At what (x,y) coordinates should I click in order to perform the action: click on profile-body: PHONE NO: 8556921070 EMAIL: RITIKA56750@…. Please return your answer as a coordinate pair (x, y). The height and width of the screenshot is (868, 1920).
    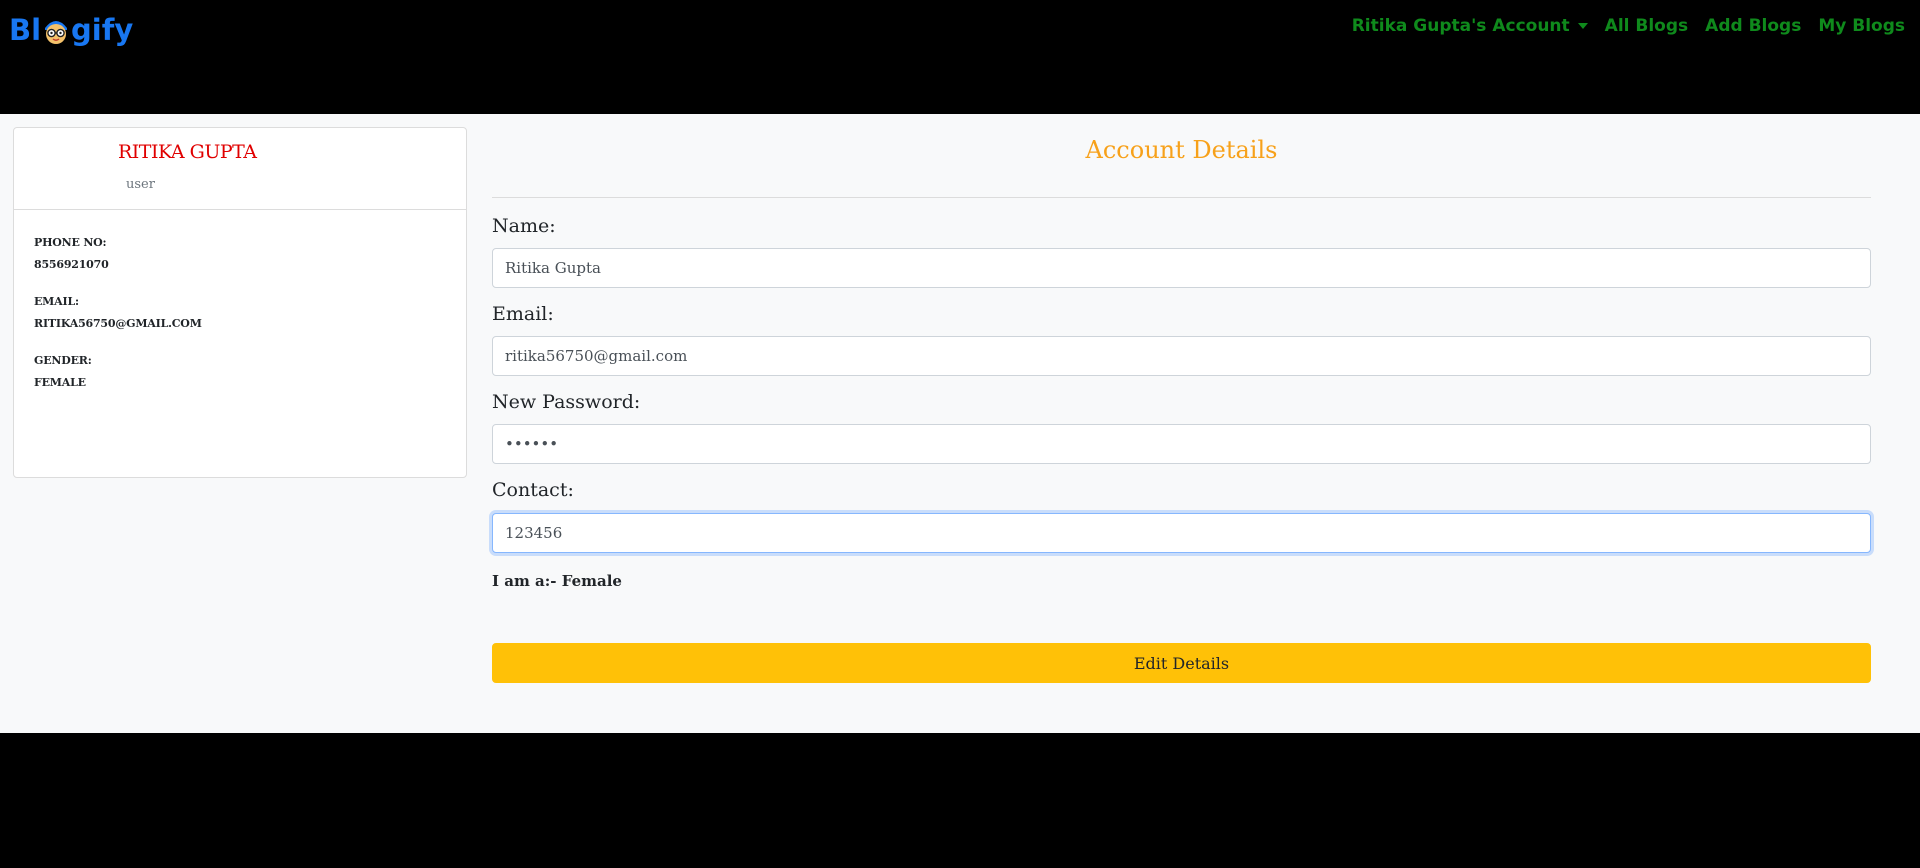
    Looking at the image, I should click on (240, 299).